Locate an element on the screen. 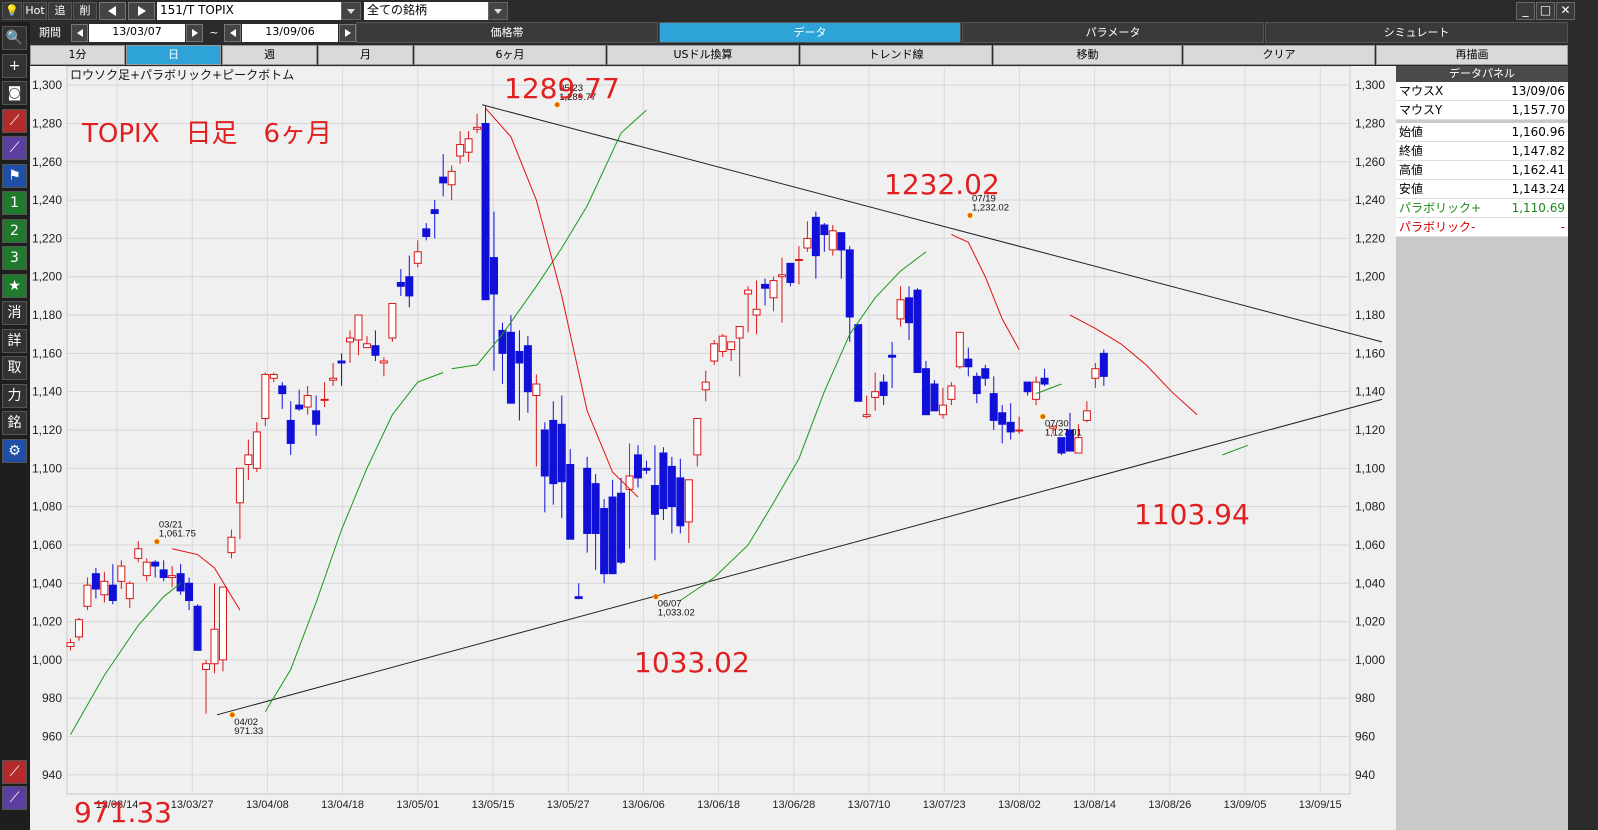  tab-simulate: シミュレート is located at coordinates (1416, 32).